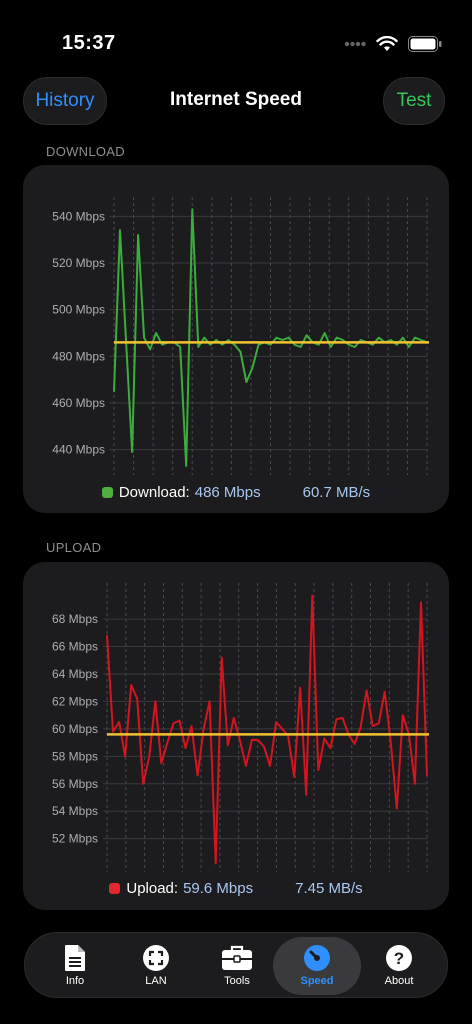 The height and width of the screenshot is (1024, 472). I want to click on tab-info: Info, so click(75, 966).